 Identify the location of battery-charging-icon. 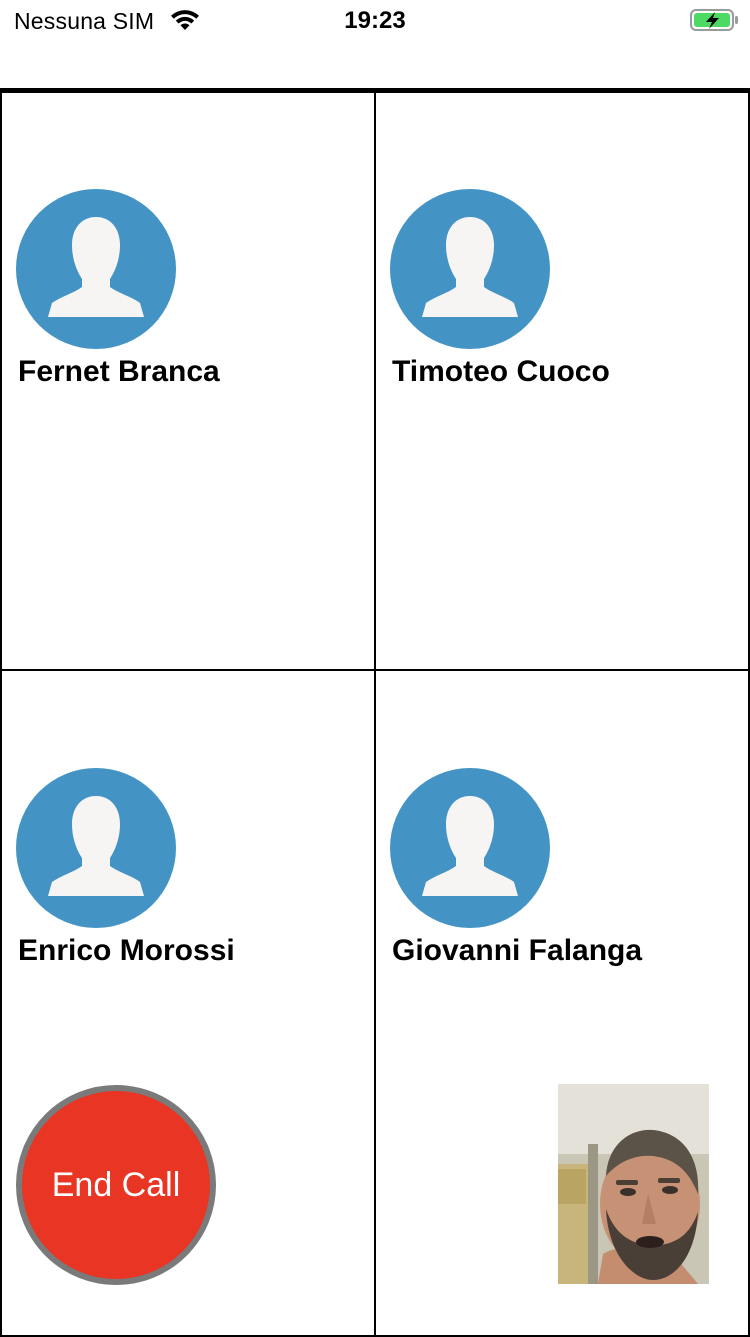
(714, 20).